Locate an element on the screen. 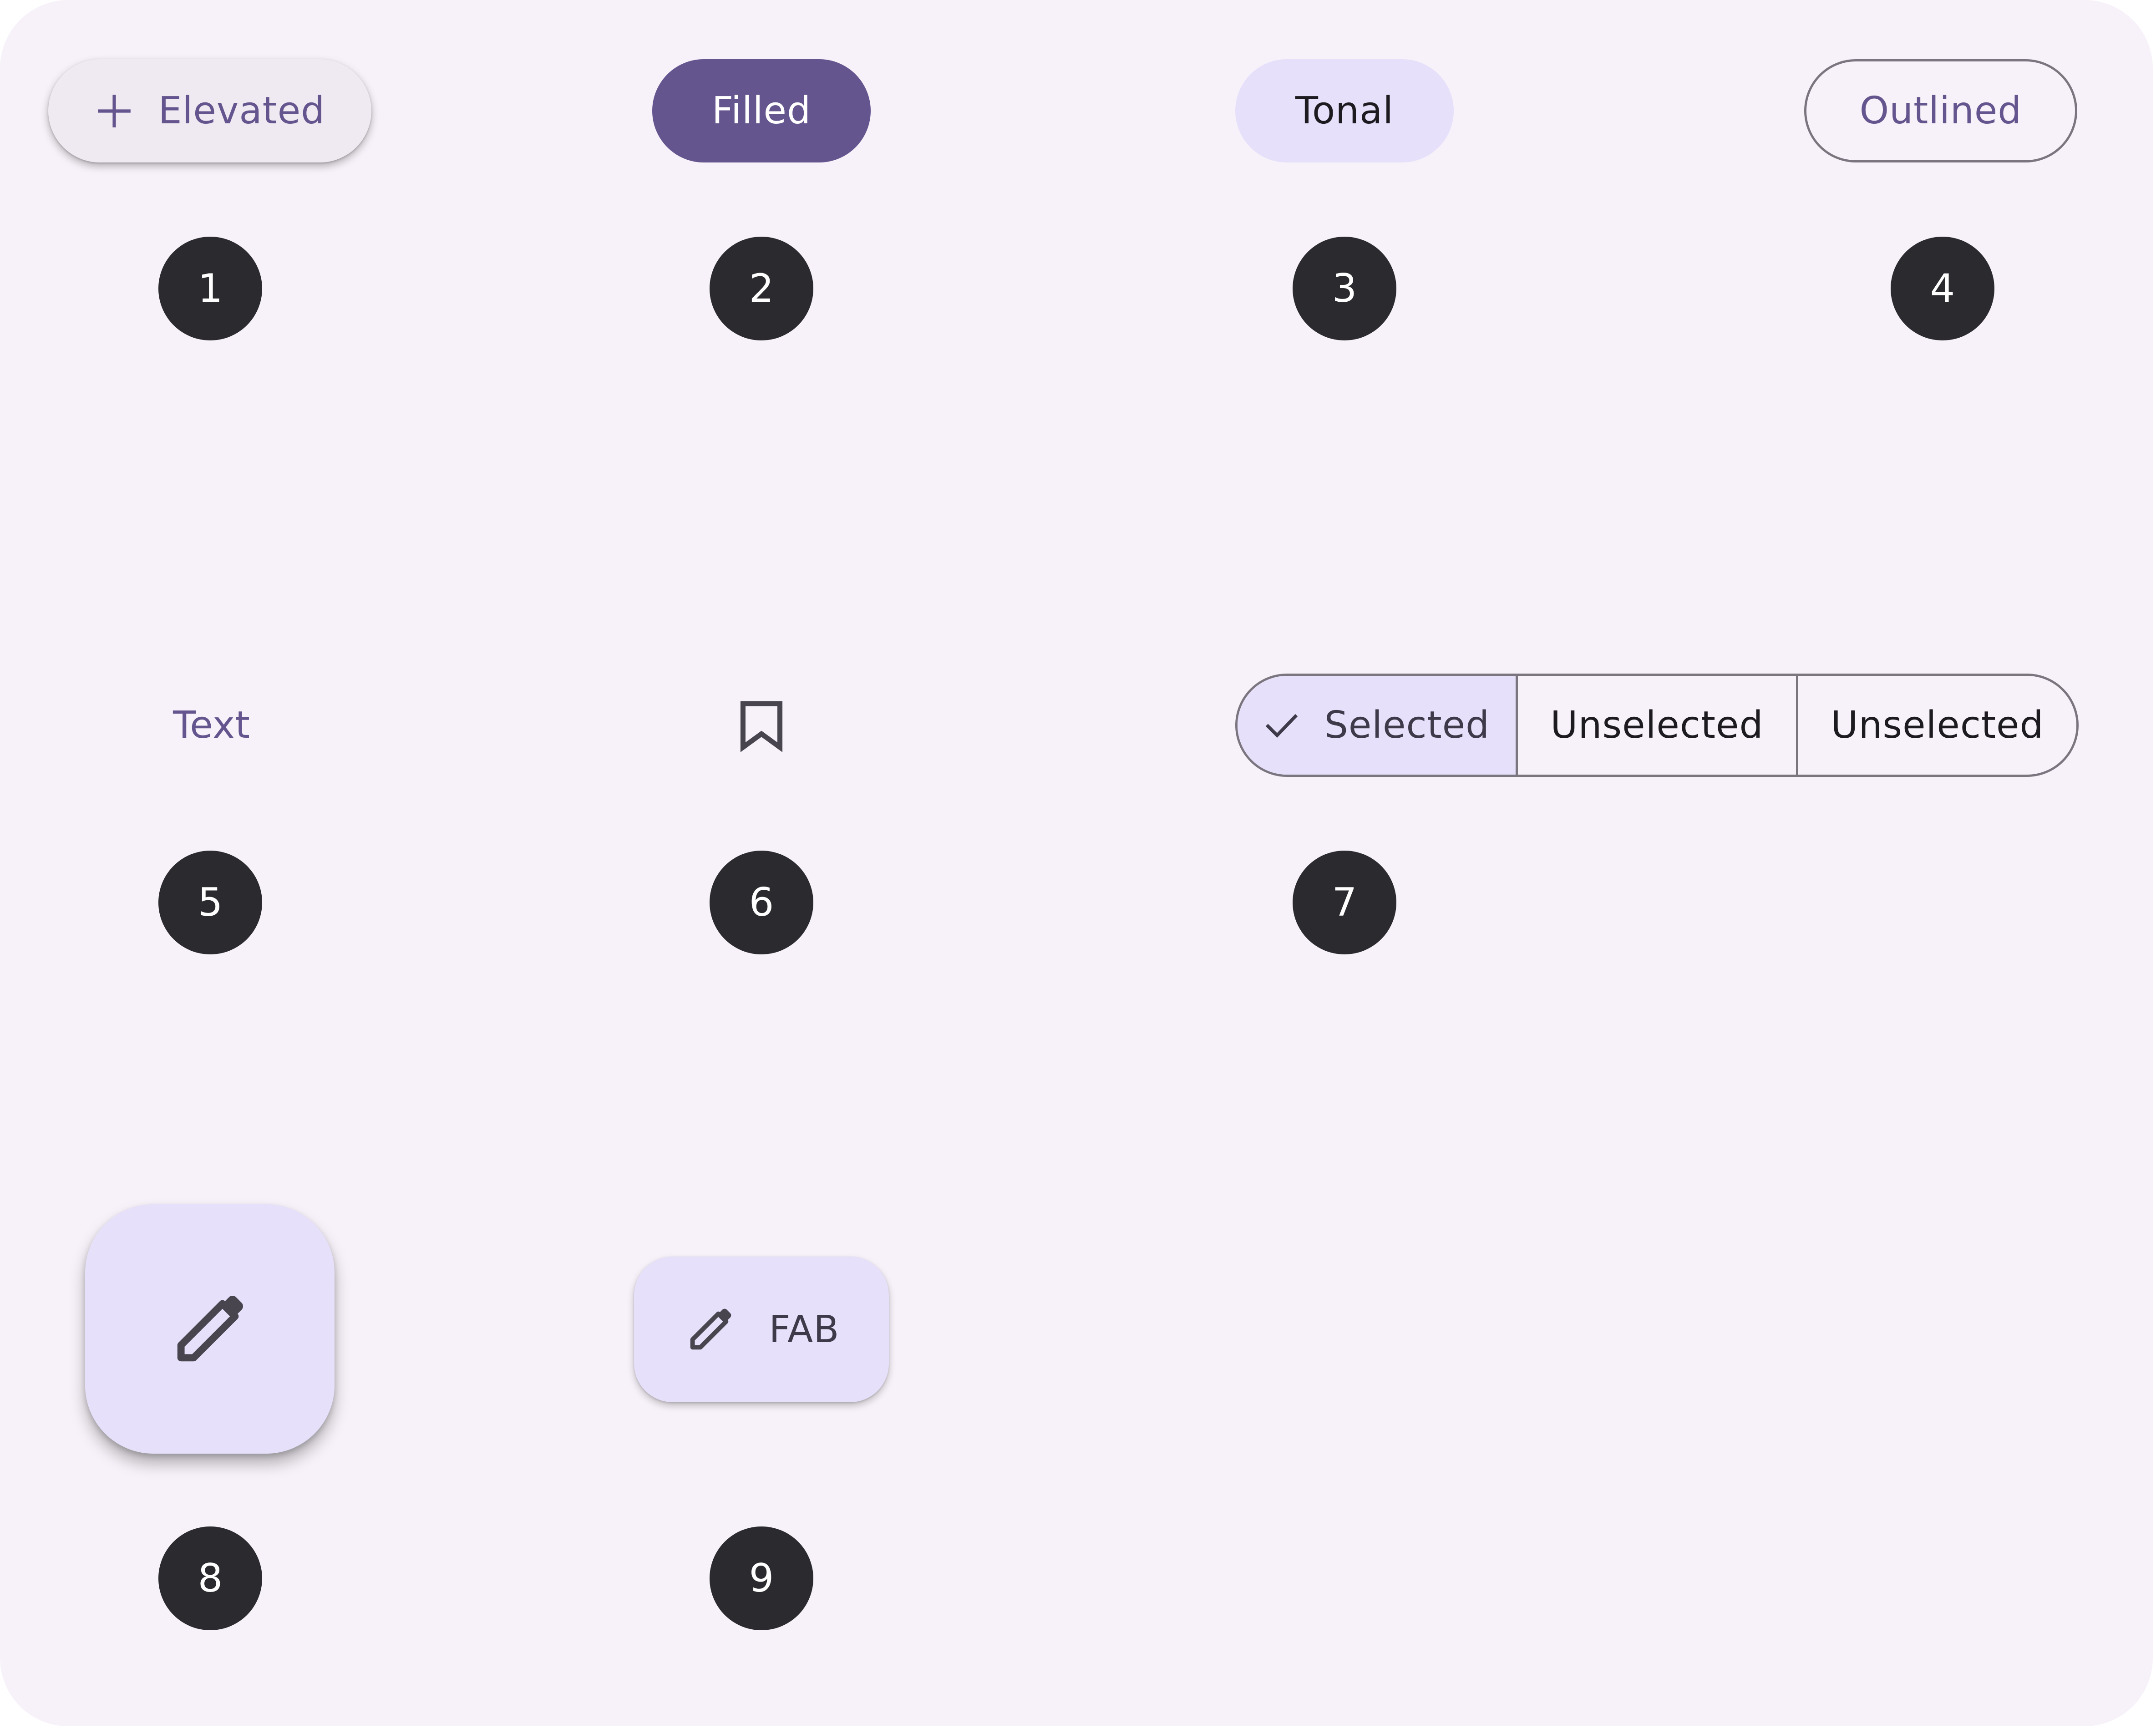 This screenshot has width=2156, height=1729. text-button-label: Text is located at coordinates (211, 726).